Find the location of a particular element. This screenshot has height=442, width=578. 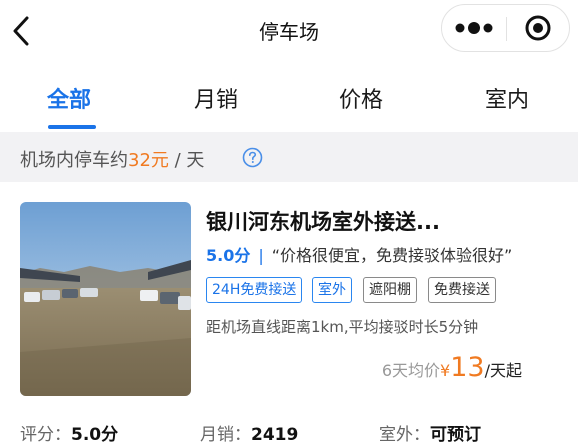

stat-score: 评分：5.0分 is located at coordinates (69, 431).